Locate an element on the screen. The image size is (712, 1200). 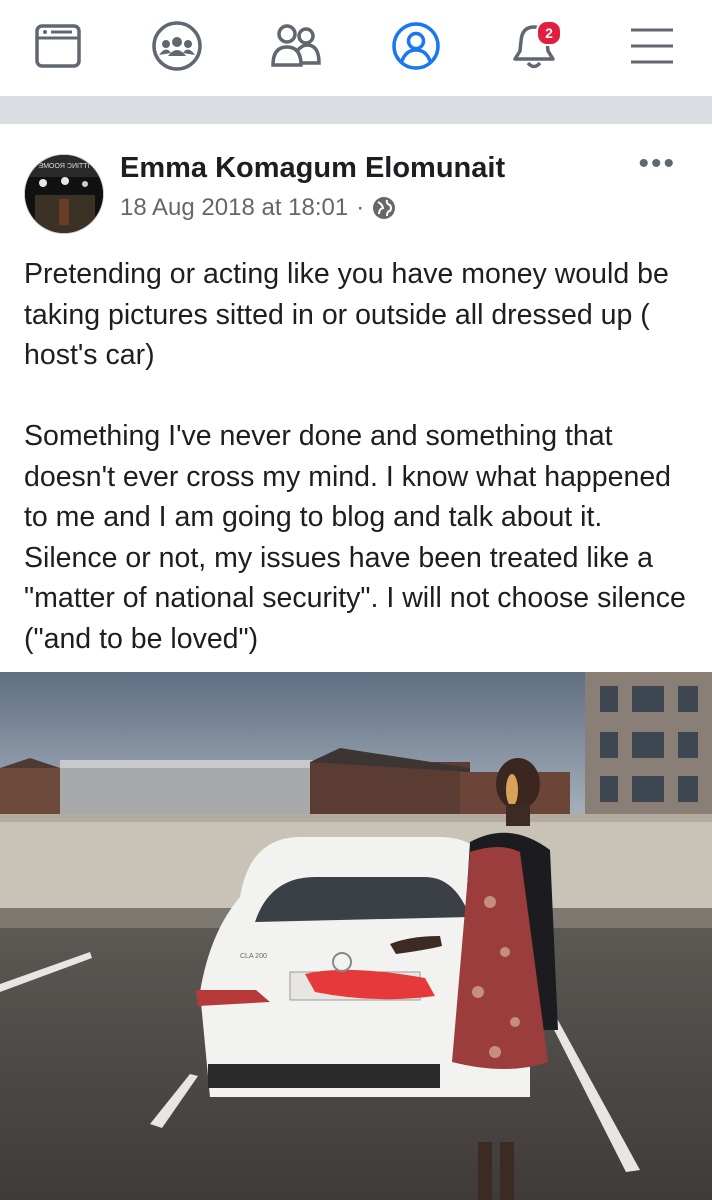
more-options-button: ••• is located at coordinates (657, 164).